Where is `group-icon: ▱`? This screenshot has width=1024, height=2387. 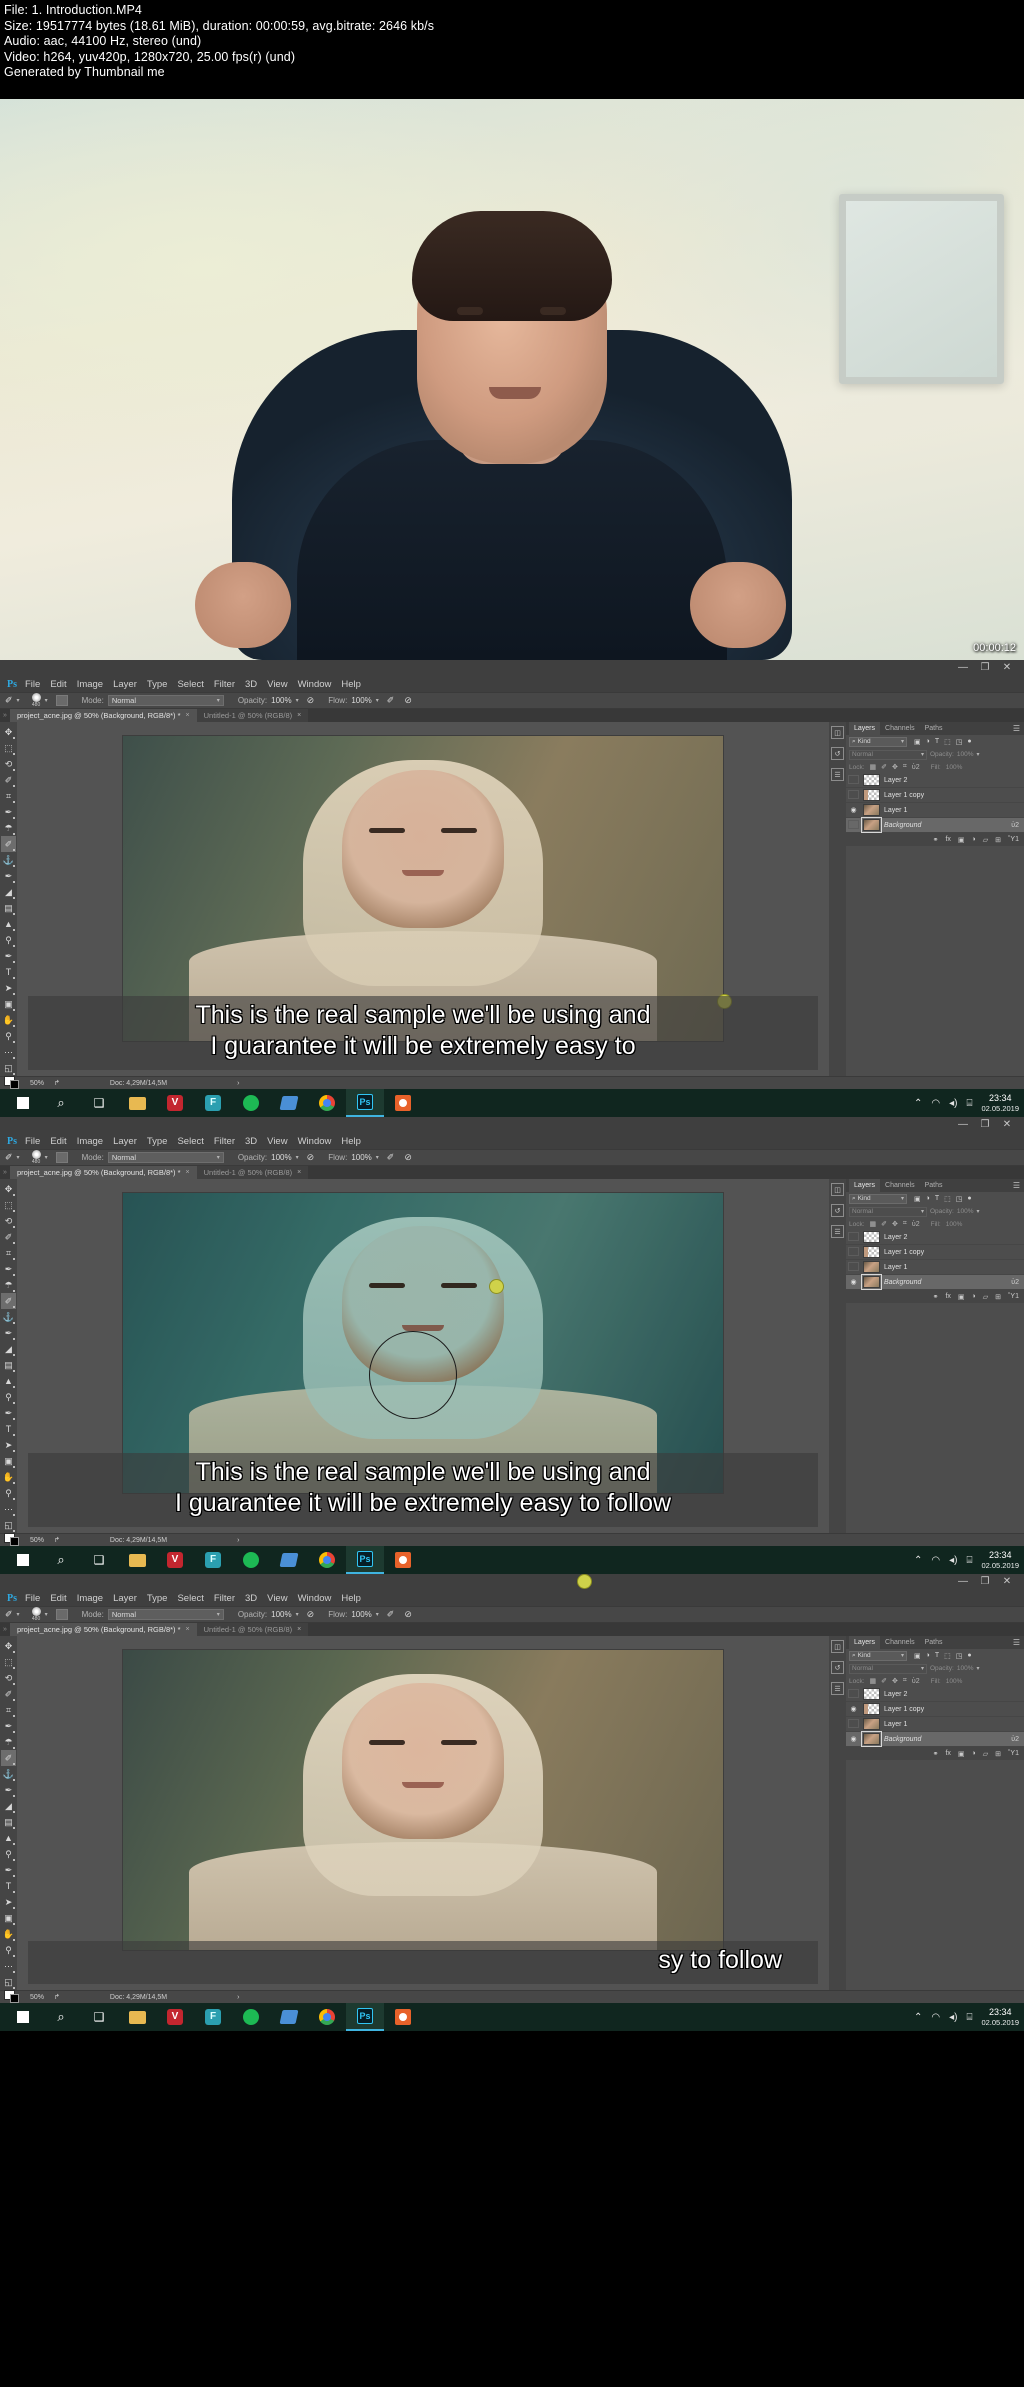 group-icon: ▱ is located at coordinates (985, 840).